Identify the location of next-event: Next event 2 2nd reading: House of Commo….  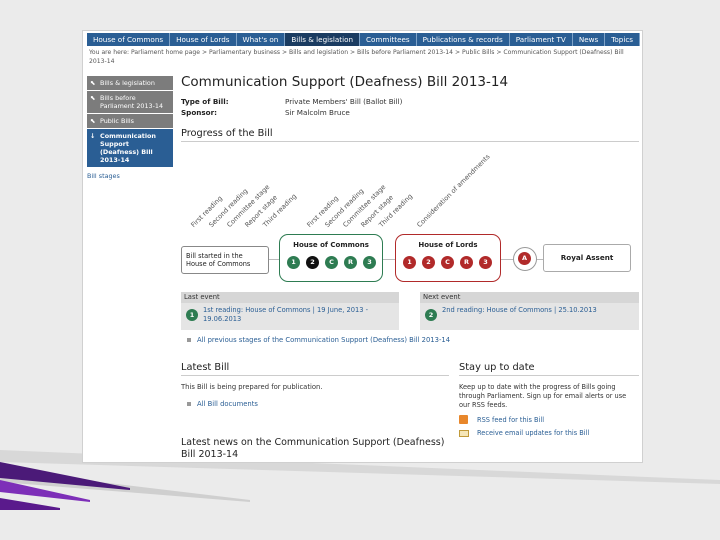
(529, 311).